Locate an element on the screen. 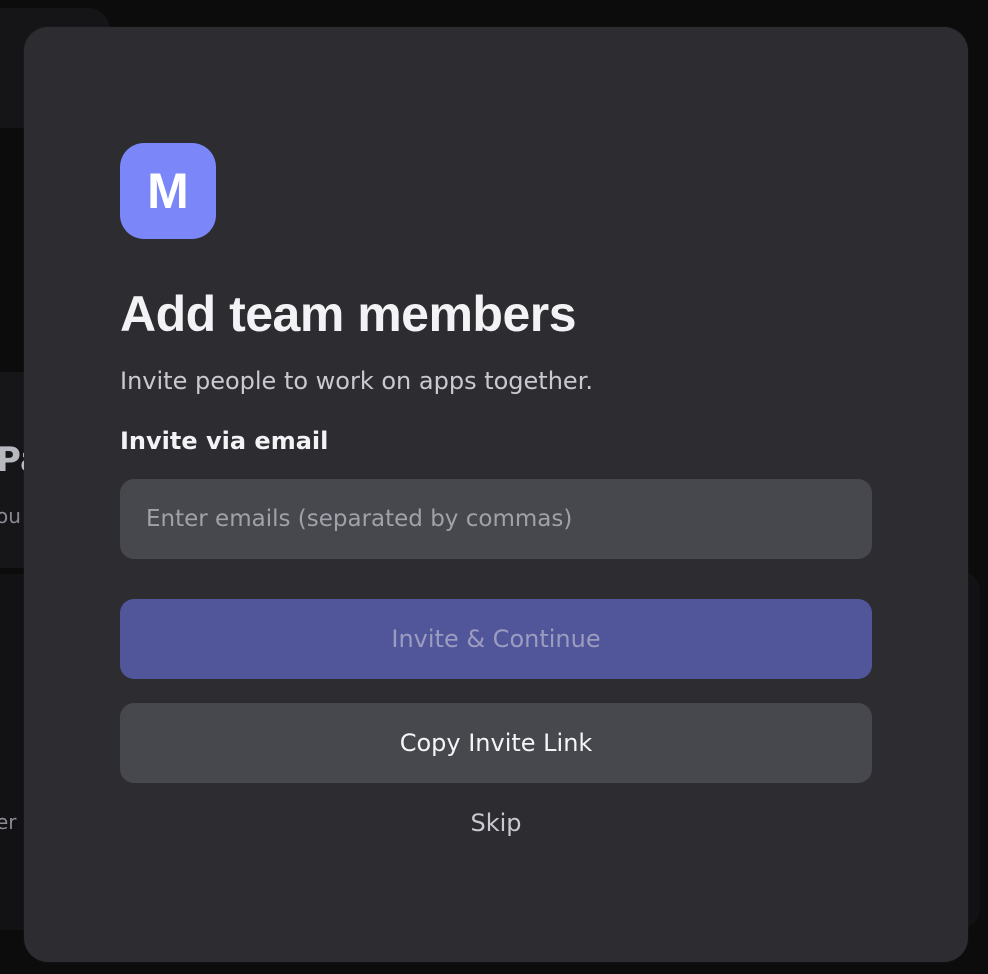 This screenshot has width=988, height=974. email-field is located at coordinates (496, 519).